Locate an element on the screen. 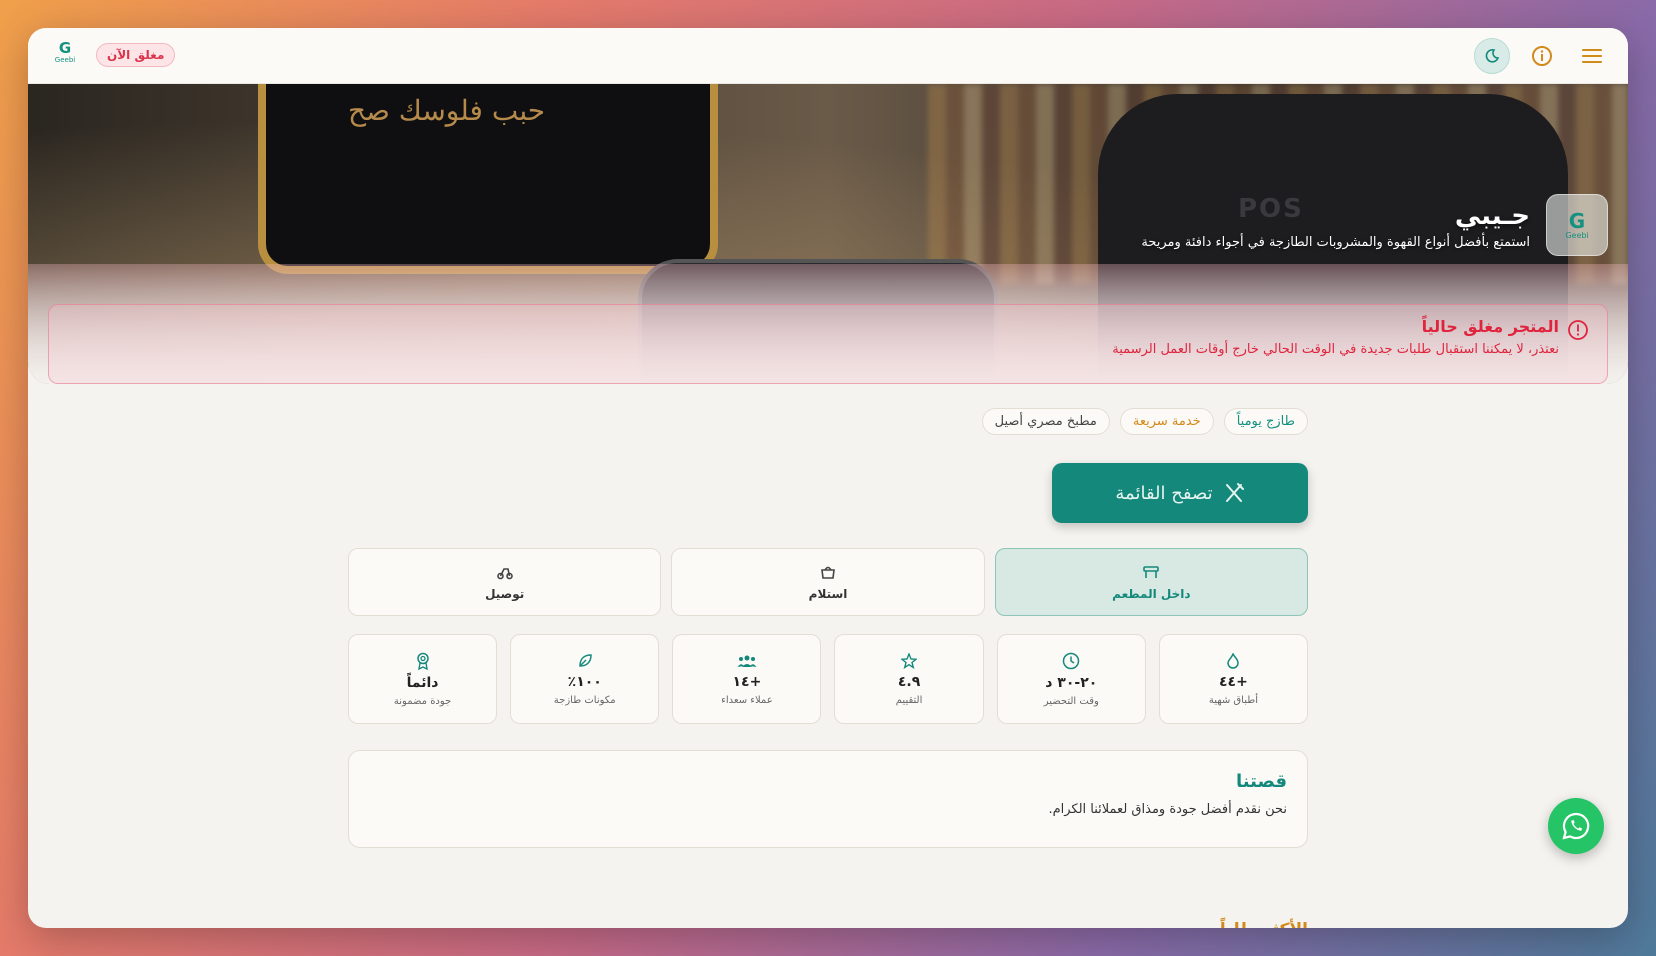 The width and height of the screenshot is (1656, 956). store-logo-letter: G is located at coordinates (1577, 220).